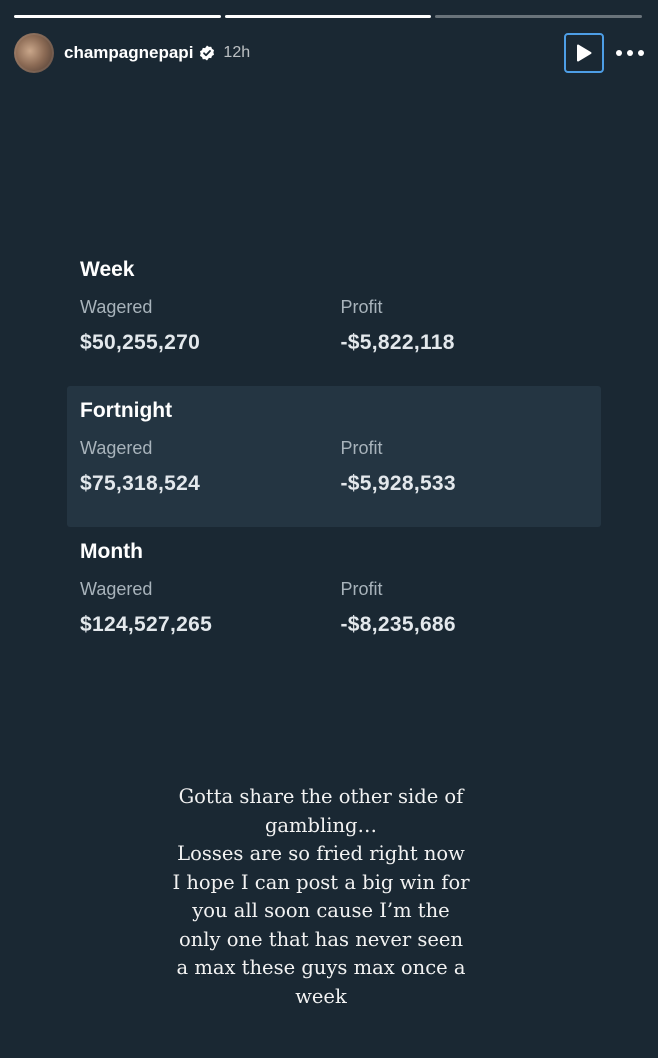 Image resolution: width=658 pixels, height=1058 pixels. I want to click on caption-line: Gotta share the other side of, so click(321, 796).